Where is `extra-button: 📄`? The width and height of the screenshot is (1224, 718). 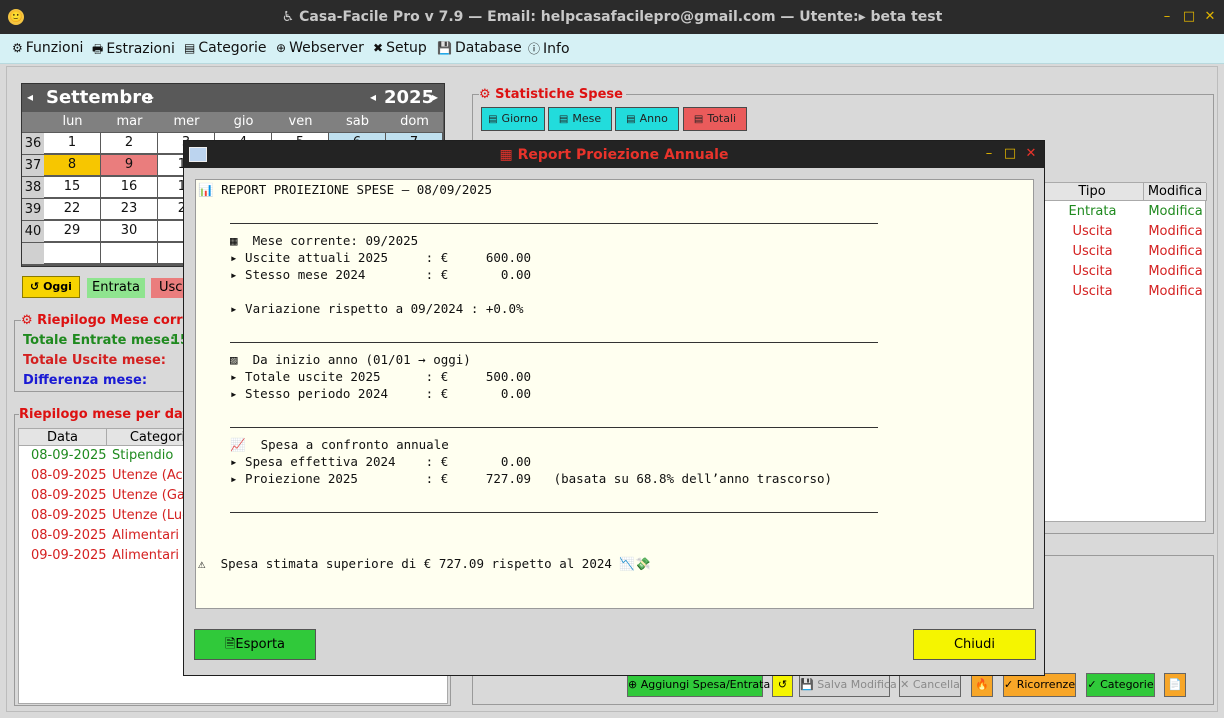
extra-button: 📄 is located at coordinates (1175, 685).